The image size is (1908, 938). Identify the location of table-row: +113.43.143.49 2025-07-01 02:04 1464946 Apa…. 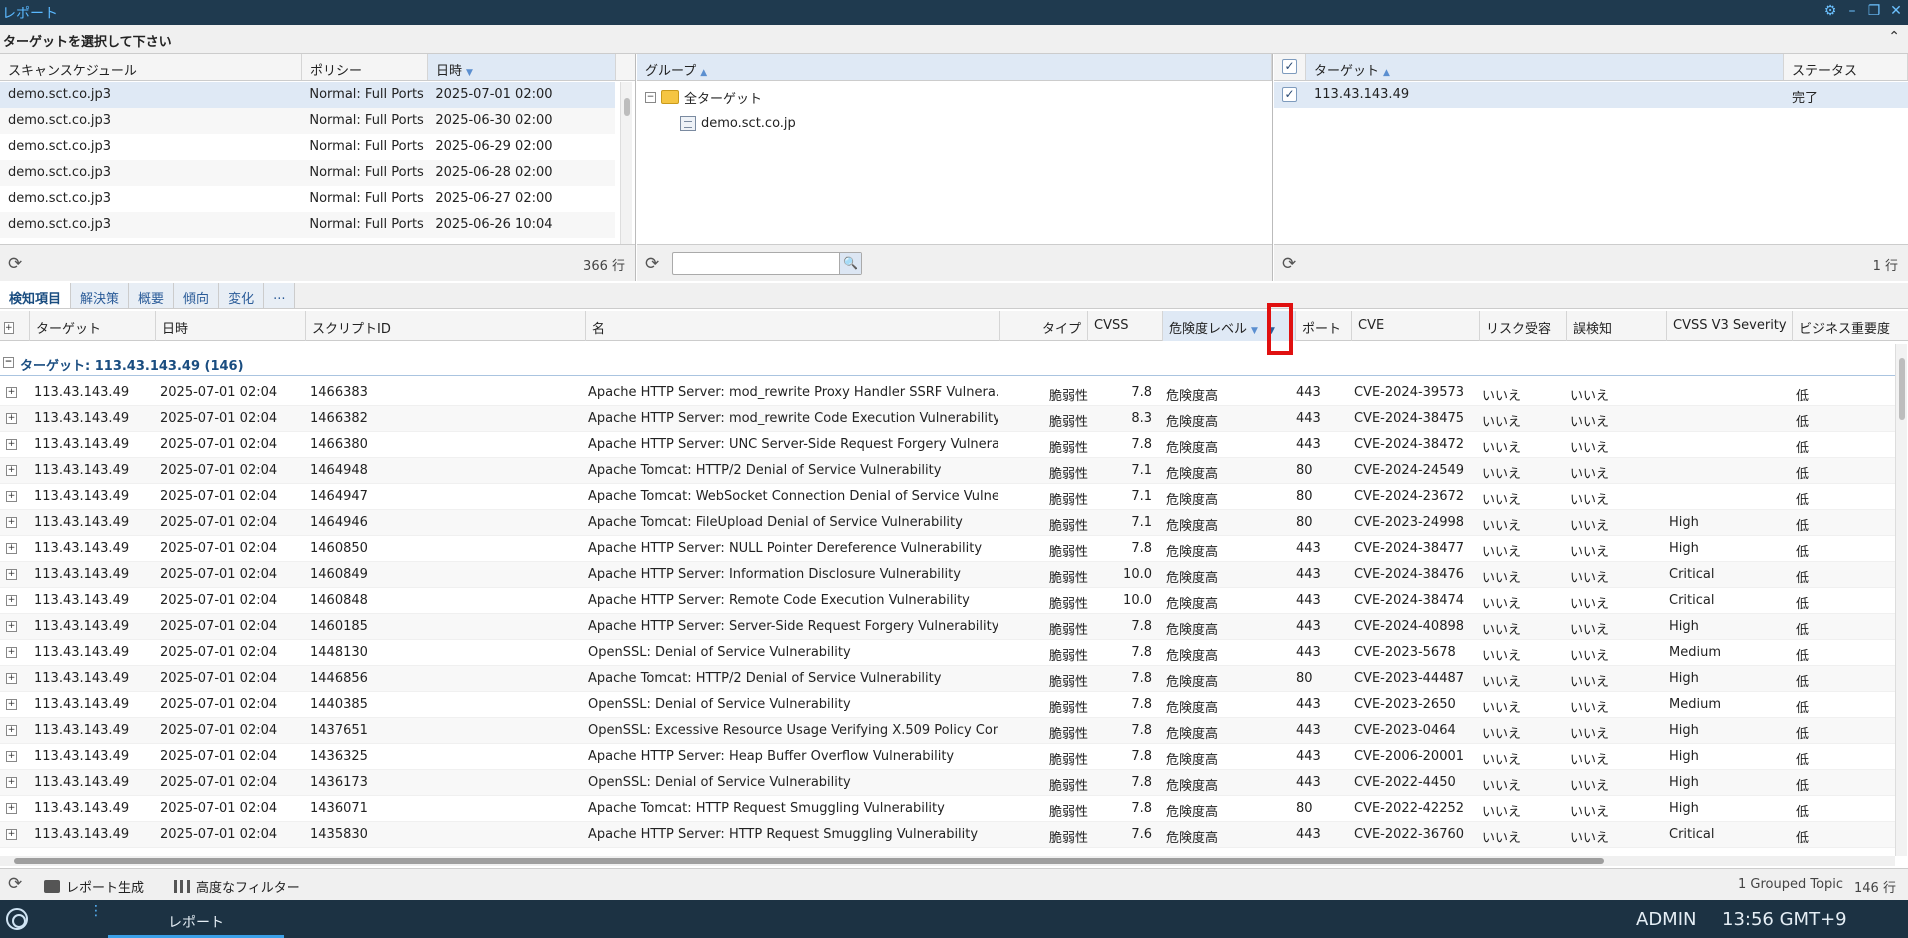
(947, 523).